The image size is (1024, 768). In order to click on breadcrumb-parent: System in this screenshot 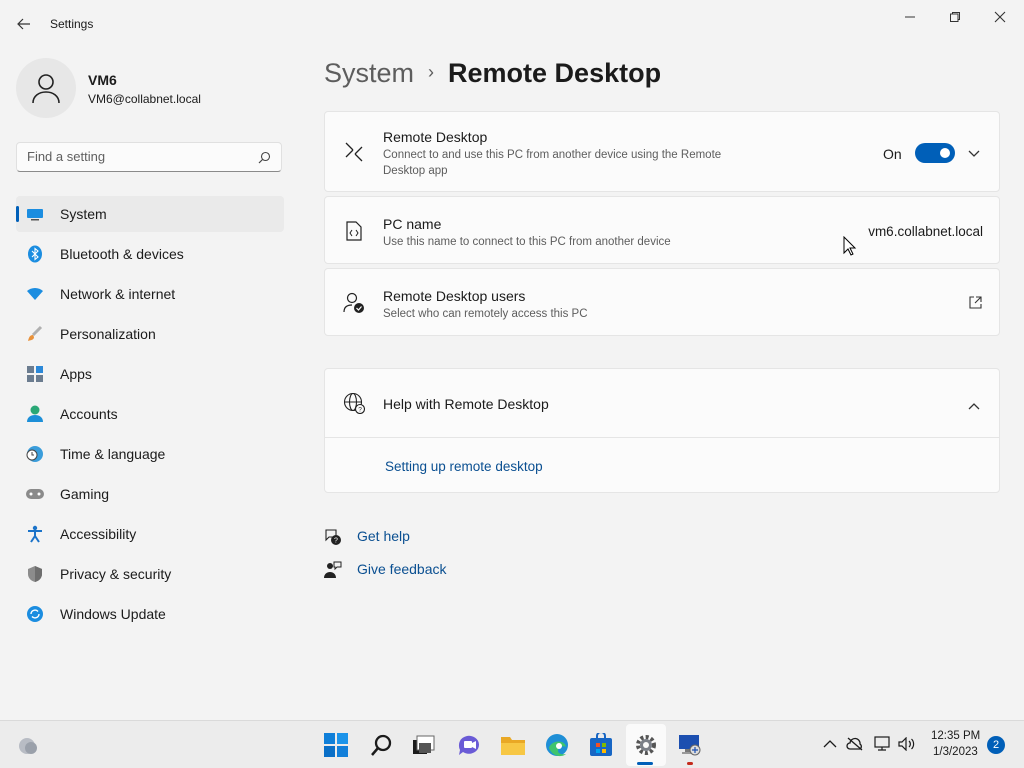, I will do `click(369, 73)`.